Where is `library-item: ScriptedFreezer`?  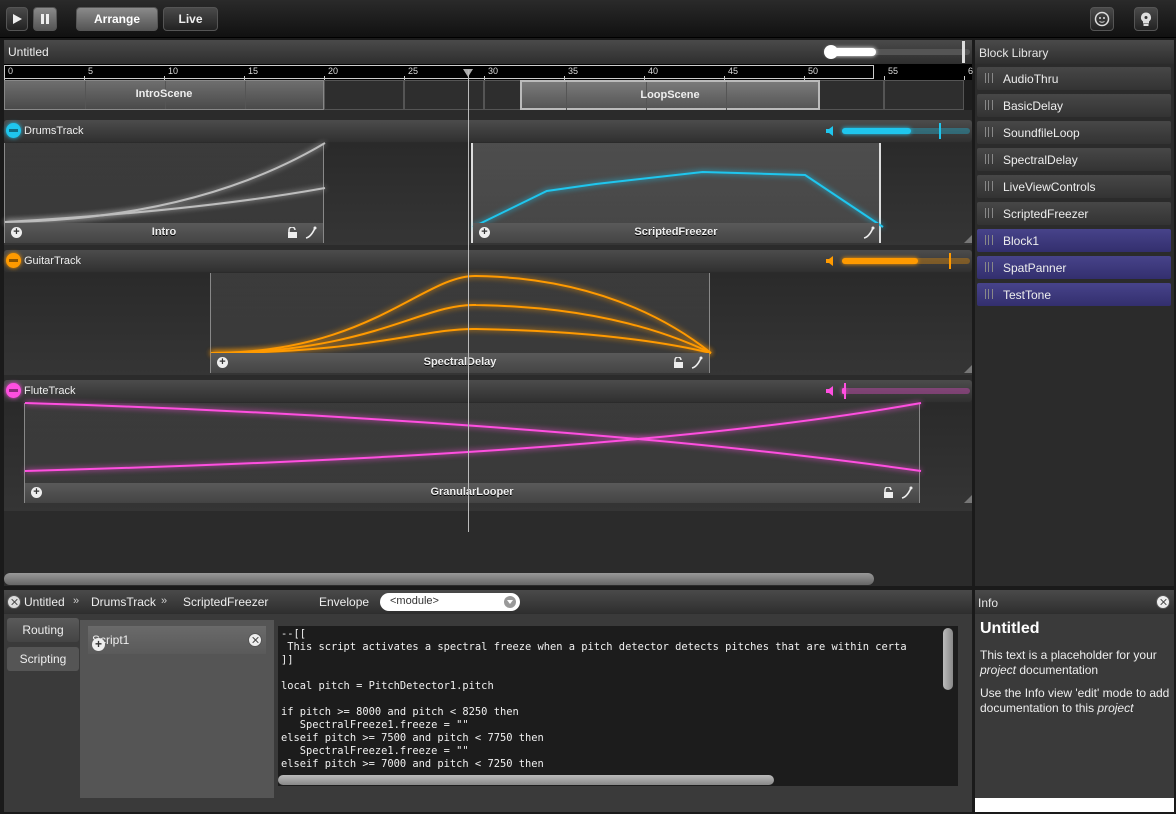 library-item: ScriptedFreezer is located at coordinates (1074, 213).